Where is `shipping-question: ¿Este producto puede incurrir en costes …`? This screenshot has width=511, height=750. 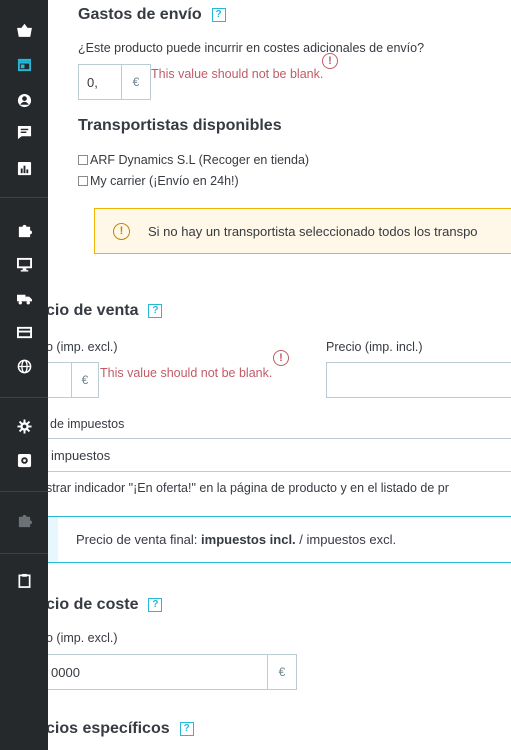
shipping-question: ¿Este producto puede incurrir en costes … is located at coordinates (251, 48).